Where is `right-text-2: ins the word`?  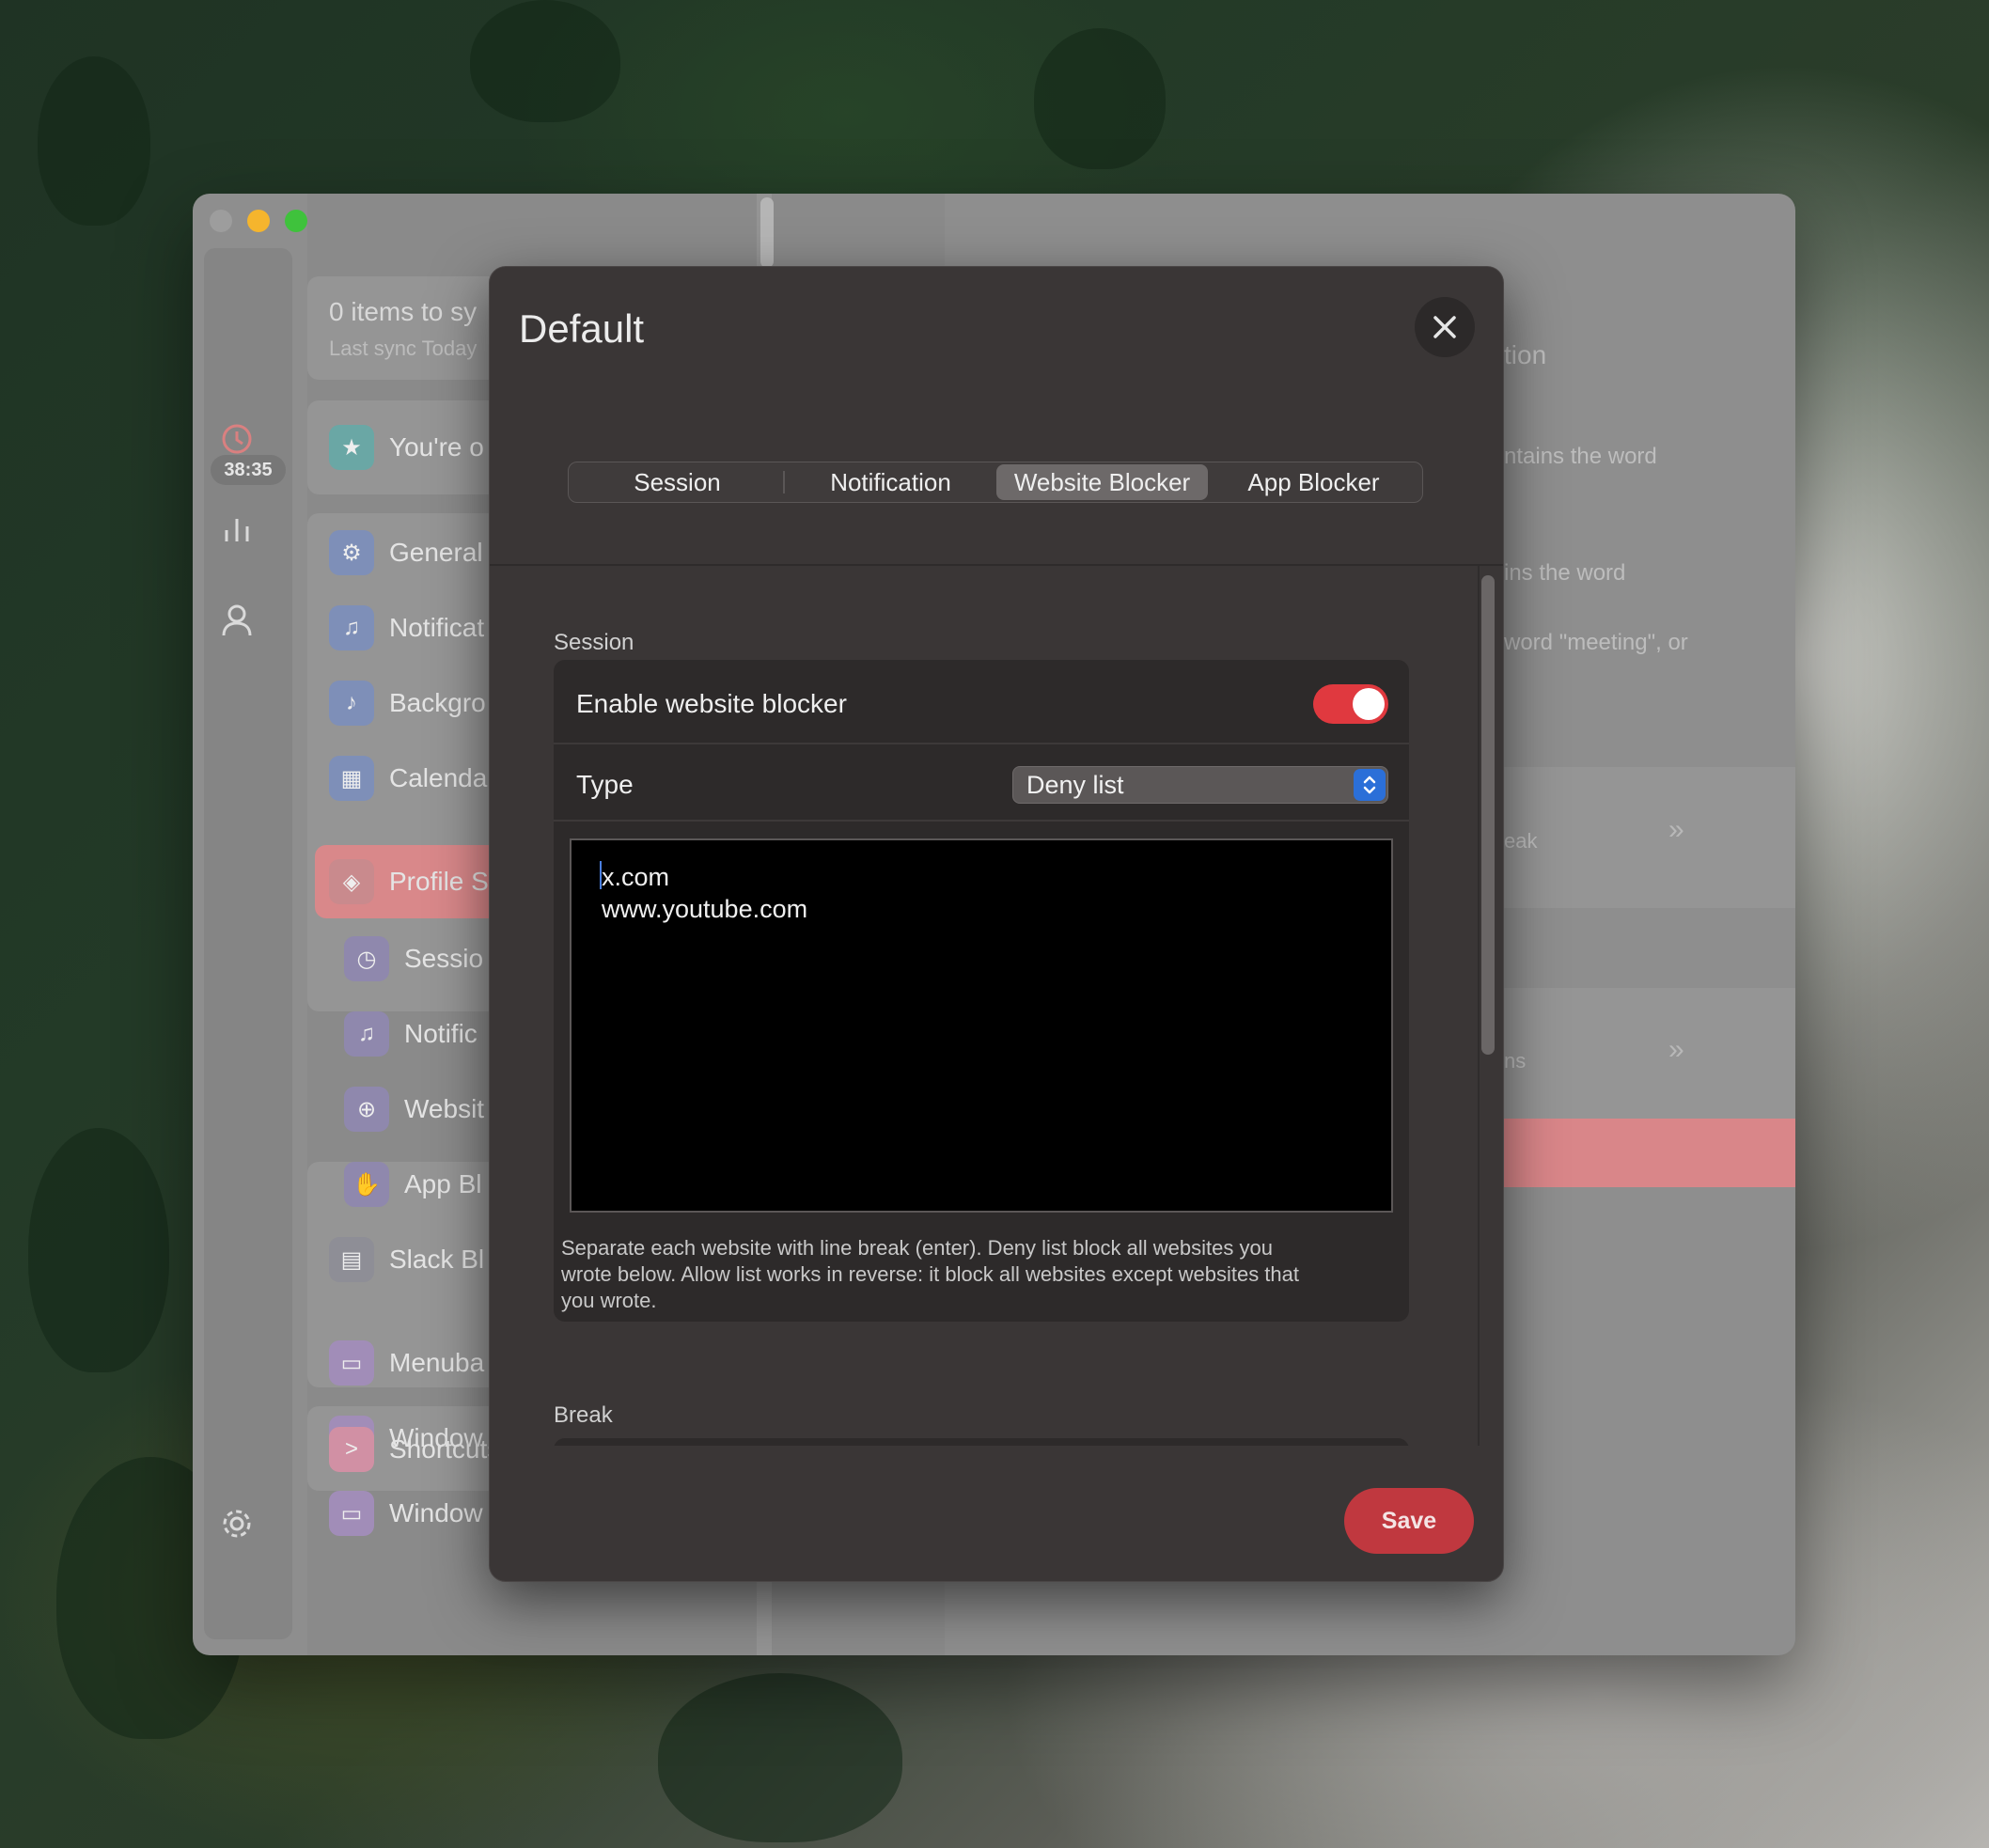 right-text-2: ins the word is located at coordinates (1565, 573).